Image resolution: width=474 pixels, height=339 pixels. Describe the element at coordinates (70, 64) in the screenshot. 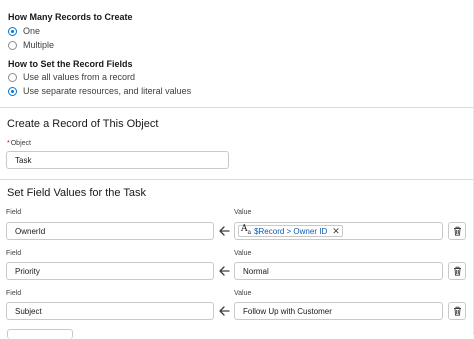

I see `how-to-set-title: How to Set the Record Fields` at that location.